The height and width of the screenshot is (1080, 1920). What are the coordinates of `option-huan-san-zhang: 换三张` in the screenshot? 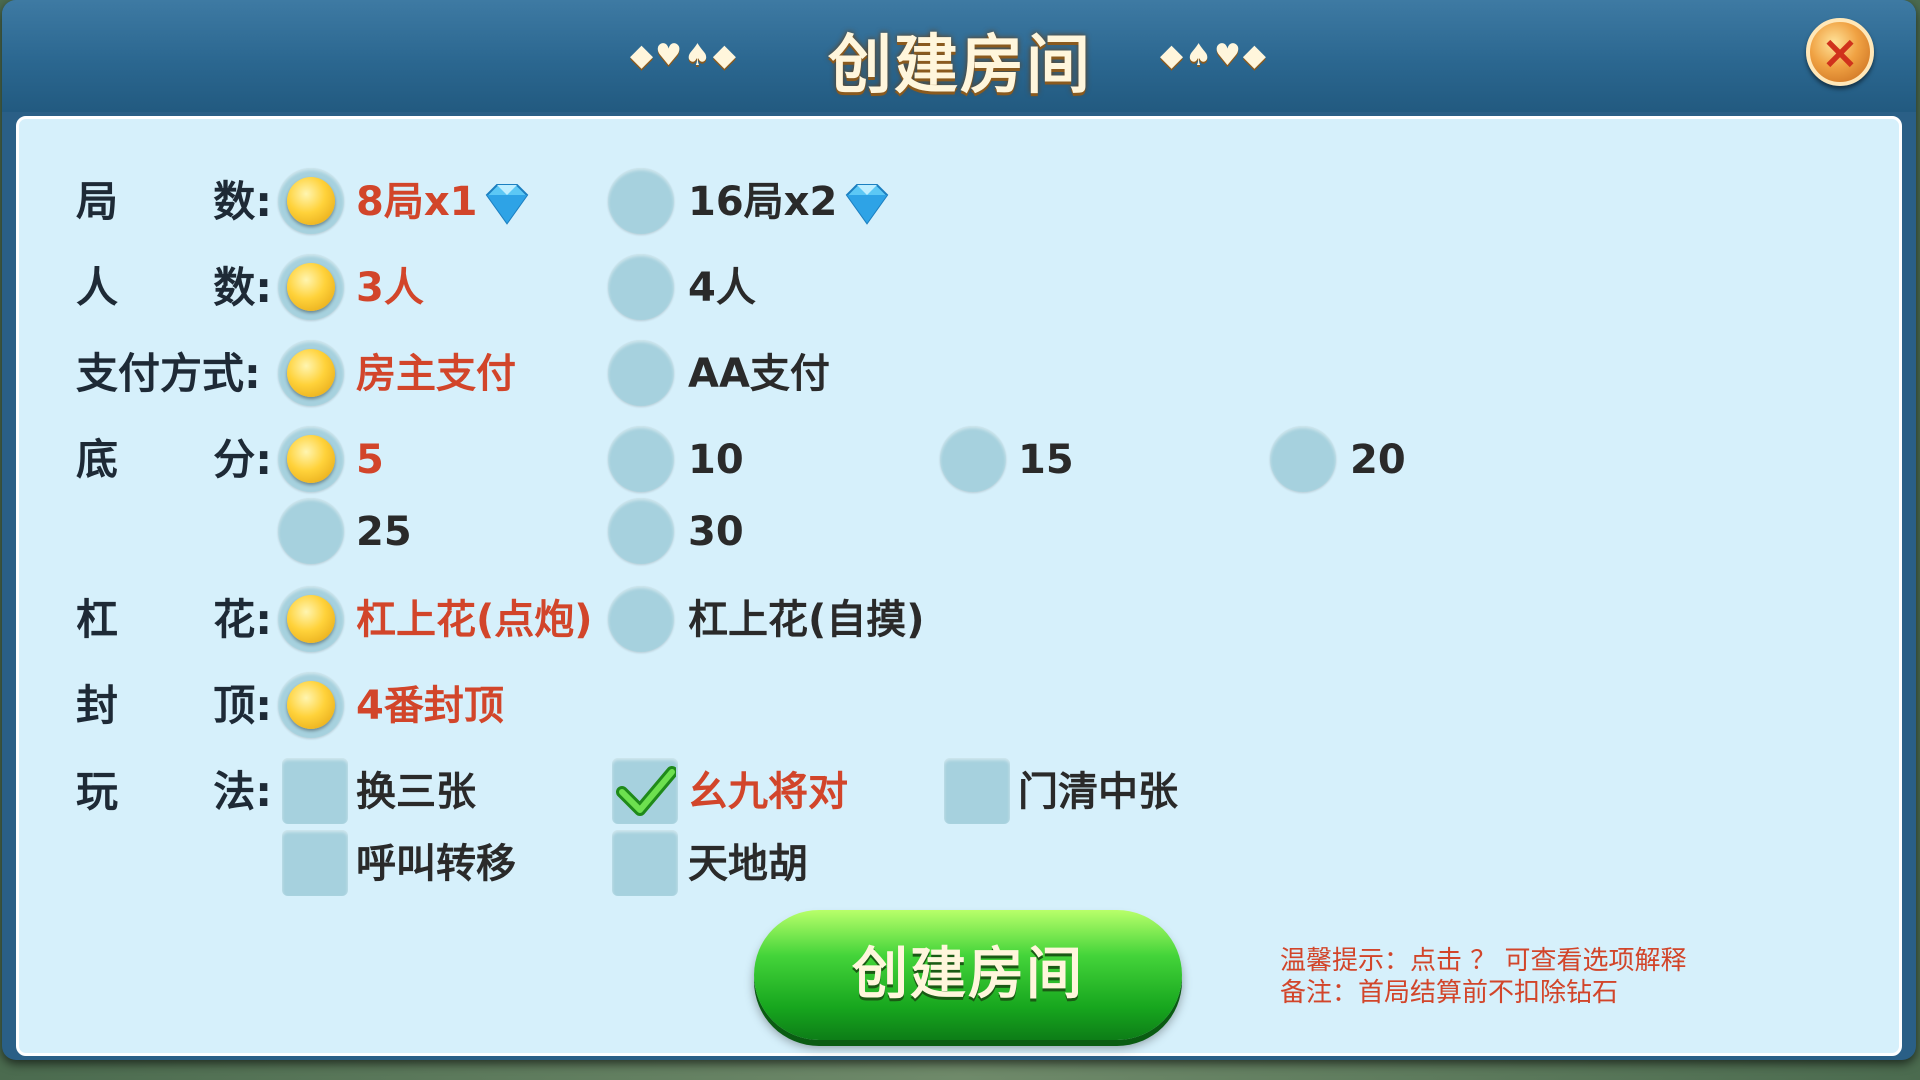 It's located at (416, 792).